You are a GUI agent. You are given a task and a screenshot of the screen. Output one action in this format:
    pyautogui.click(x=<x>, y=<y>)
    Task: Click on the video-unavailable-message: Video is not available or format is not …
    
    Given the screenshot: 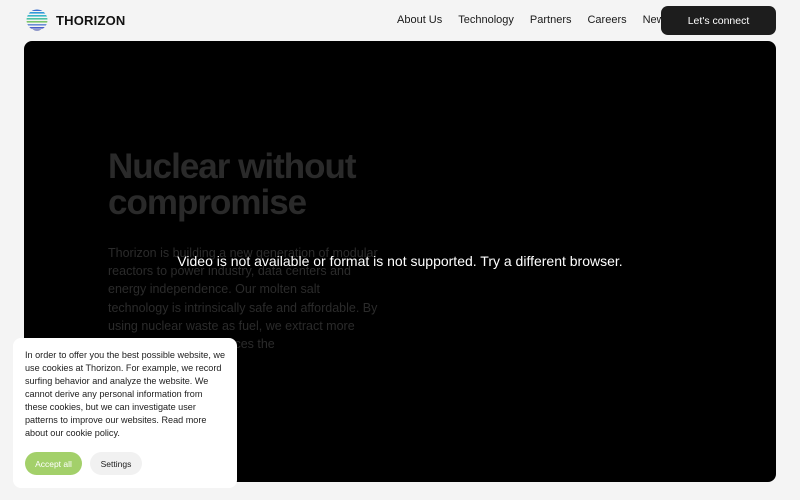 What is the action you would take?
    pyautogui.click(x=400, y=261)
    